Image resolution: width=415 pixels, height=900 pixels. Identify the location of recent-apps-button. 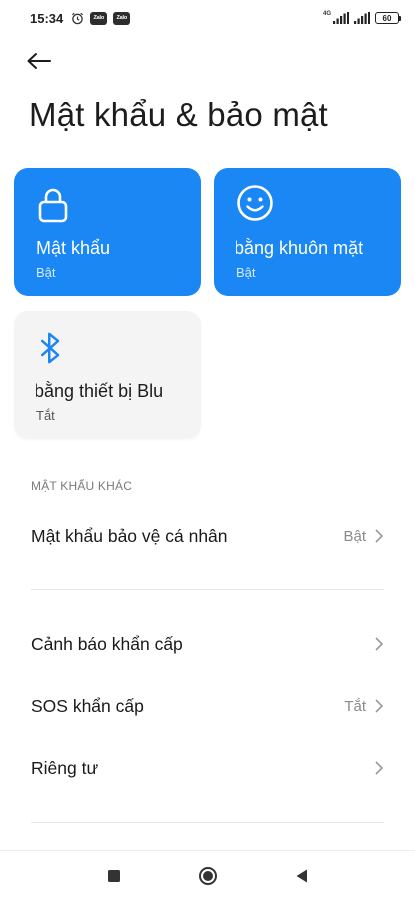
(114, 876).